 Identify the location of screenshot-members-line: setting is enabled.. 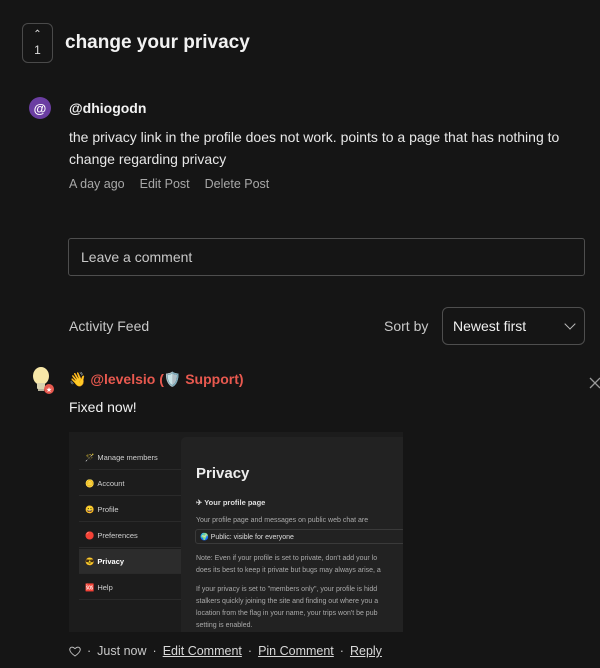
(224, 625).